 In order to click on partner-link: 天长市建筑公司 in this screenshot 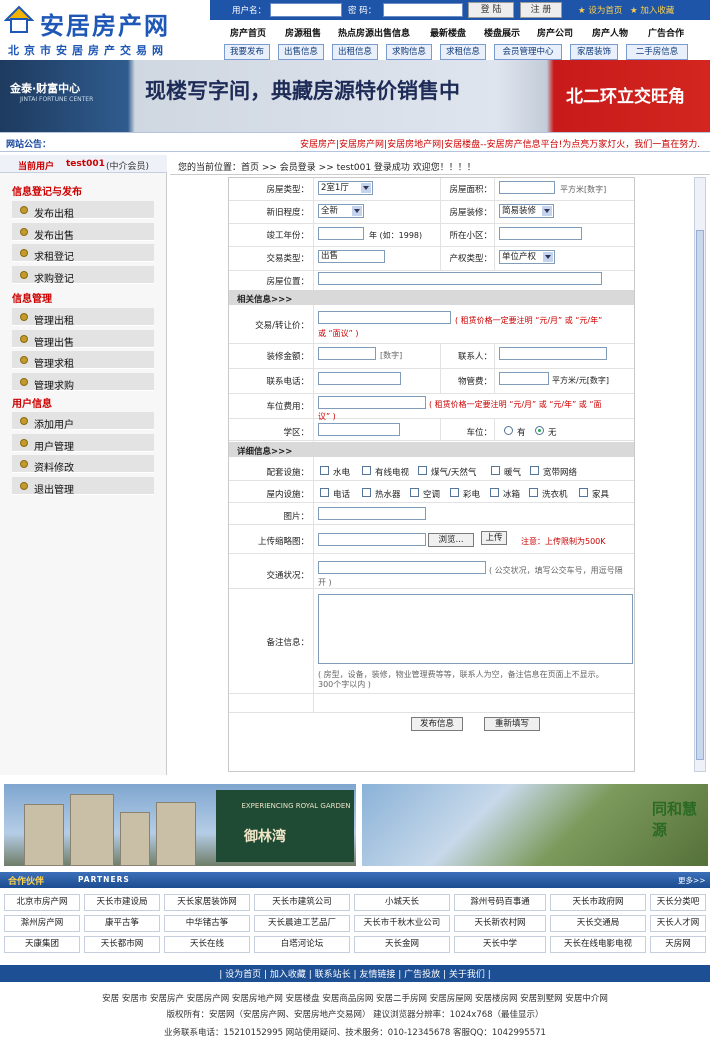, I will do `click(302, 902)`.